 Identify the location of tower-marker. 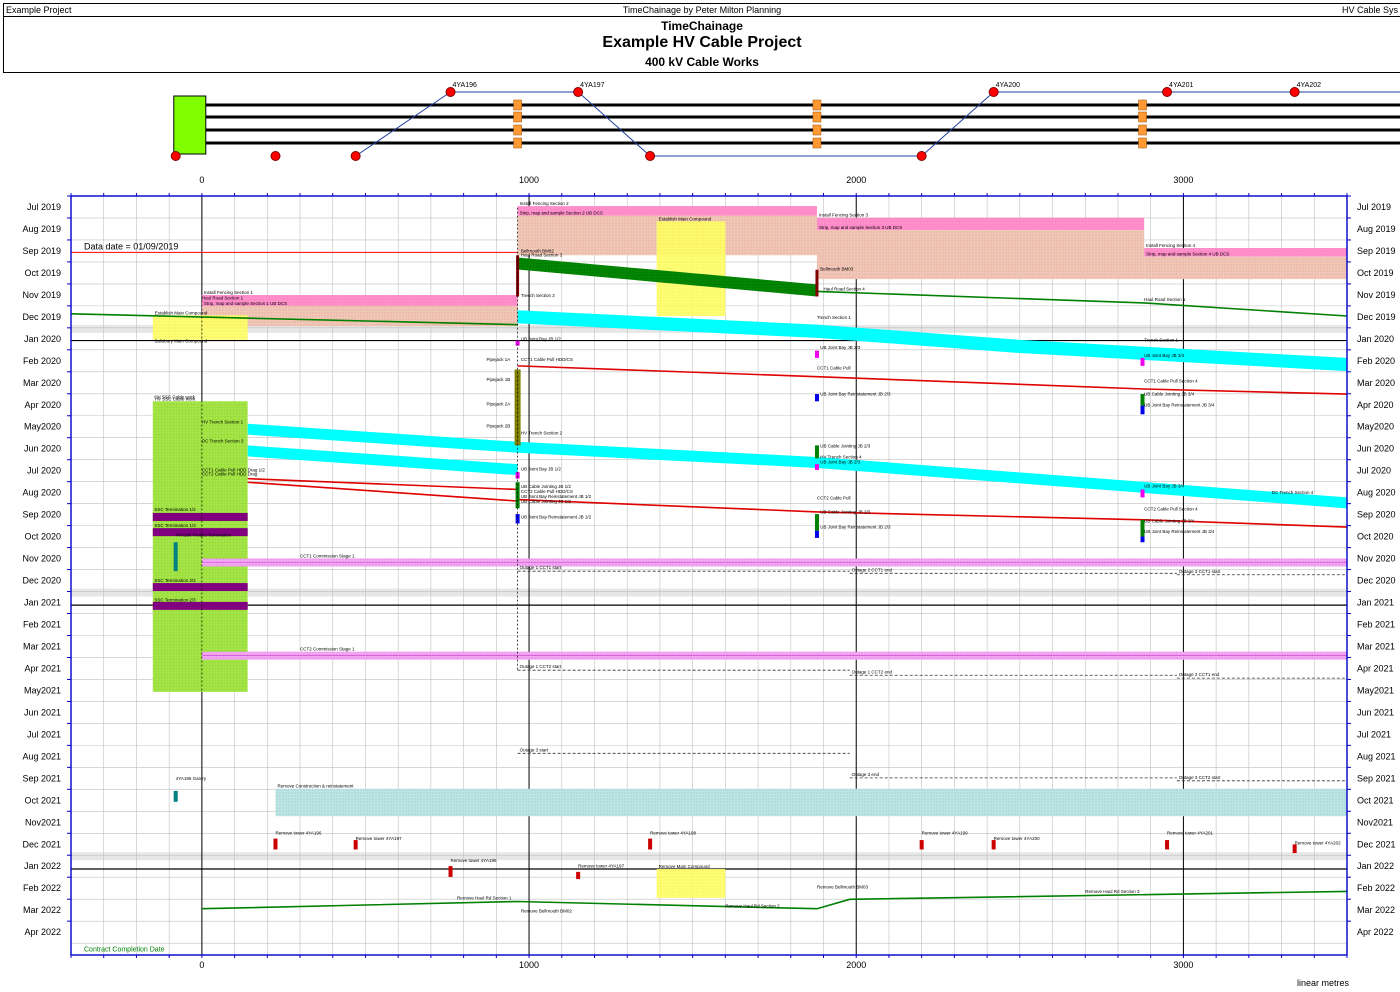
(275, 156).